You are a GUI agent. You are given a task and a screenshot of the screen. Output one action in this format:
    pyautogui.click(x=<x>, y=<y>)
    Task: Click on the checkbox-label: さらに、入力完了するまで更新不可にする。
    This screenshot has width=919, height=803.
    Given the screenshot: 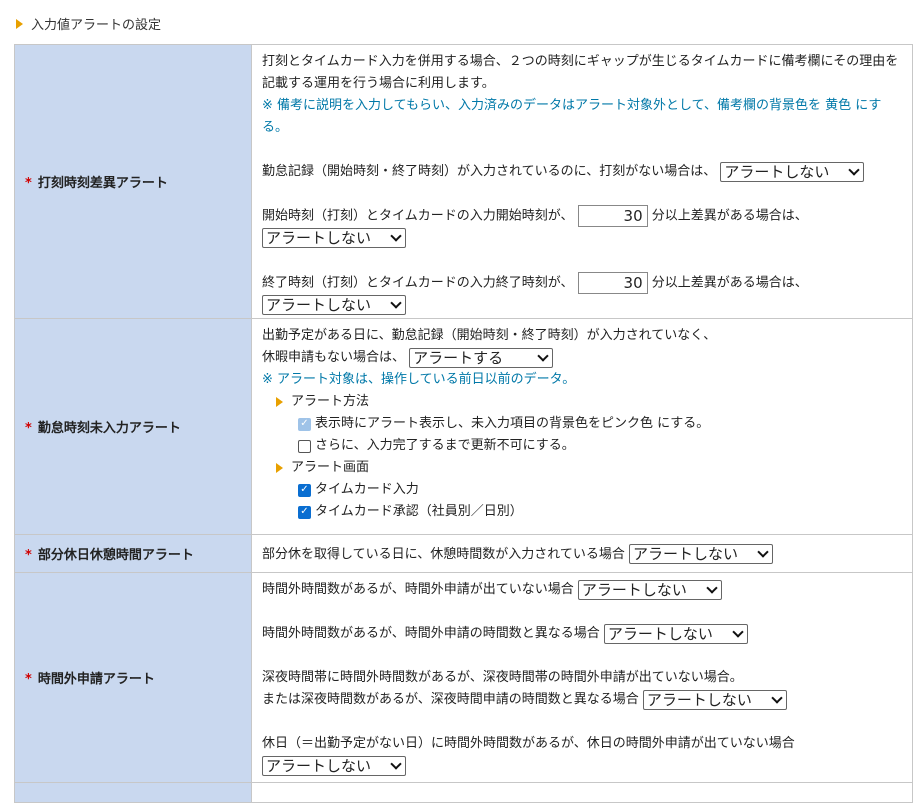 What is the action you would take?
    pyautogui.click(x=445, y=445)
    